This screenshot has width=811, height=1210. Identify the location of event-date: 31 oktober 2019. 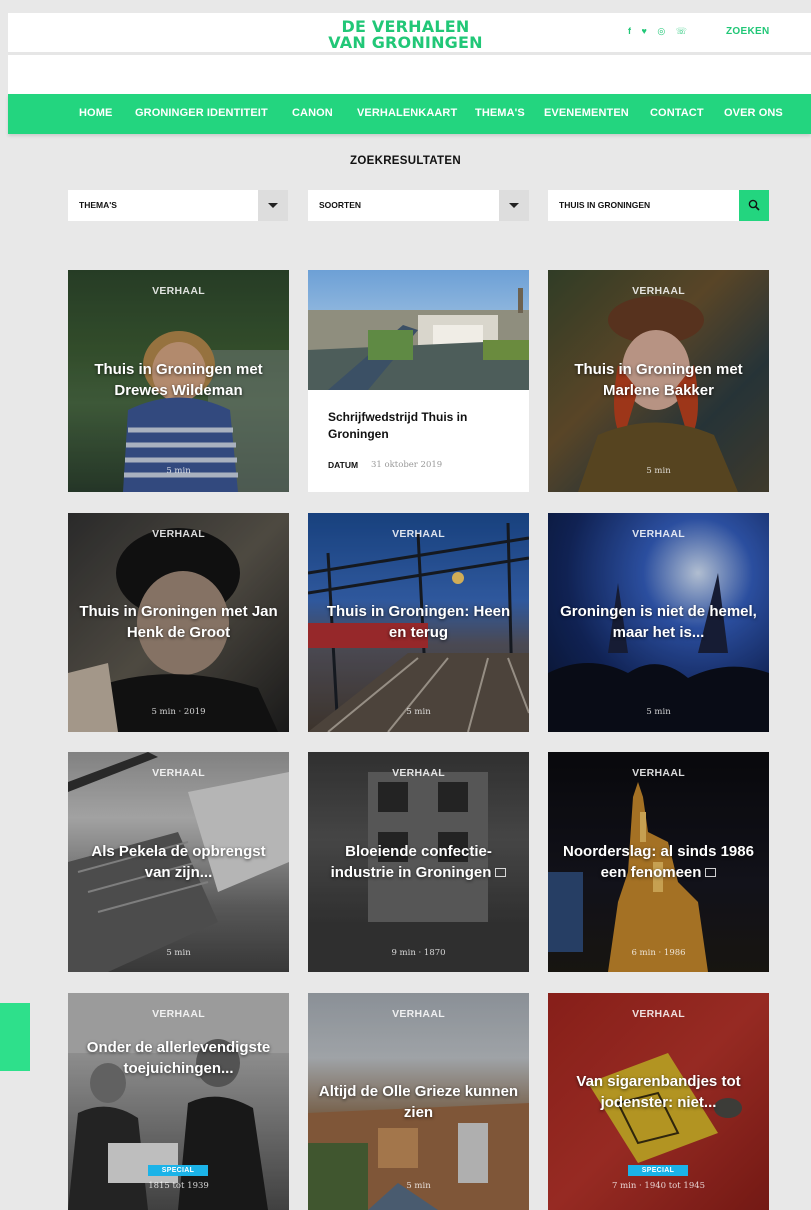
(407, 465).